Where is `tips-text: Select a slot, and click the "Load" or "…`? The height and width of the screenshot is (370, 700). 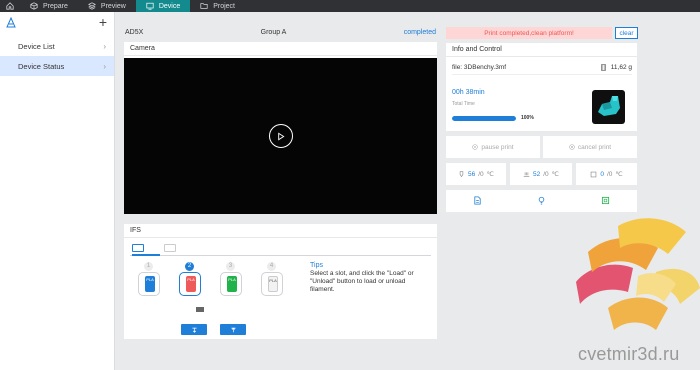
tips-text: Select a slot, and click the "Load" or "… is located at coordinates (362, 281).